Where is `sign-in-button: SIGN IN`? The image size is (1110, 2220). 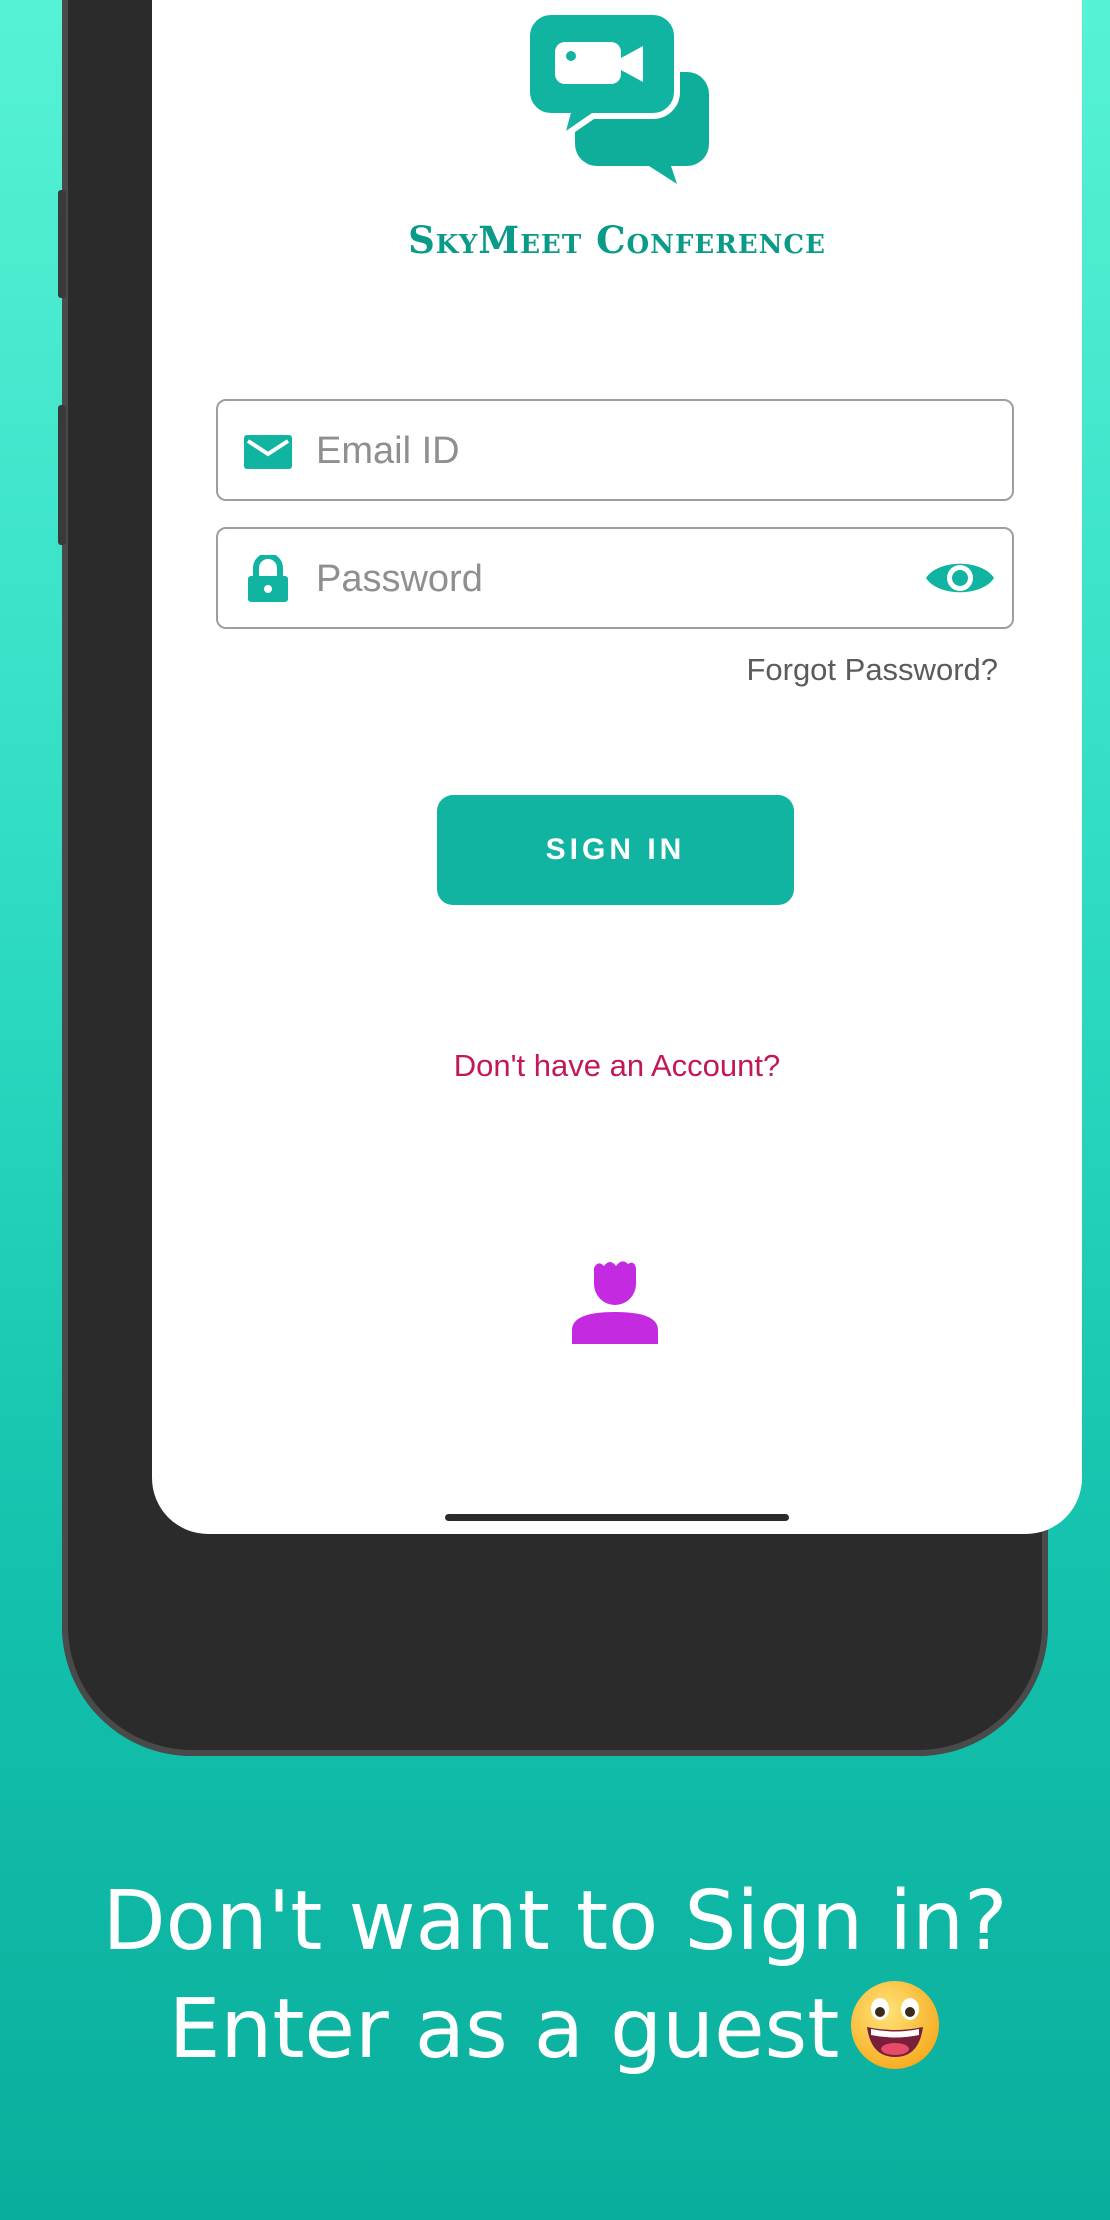 sign-in-button: SIGN IN is located at coordinates (615, 850).